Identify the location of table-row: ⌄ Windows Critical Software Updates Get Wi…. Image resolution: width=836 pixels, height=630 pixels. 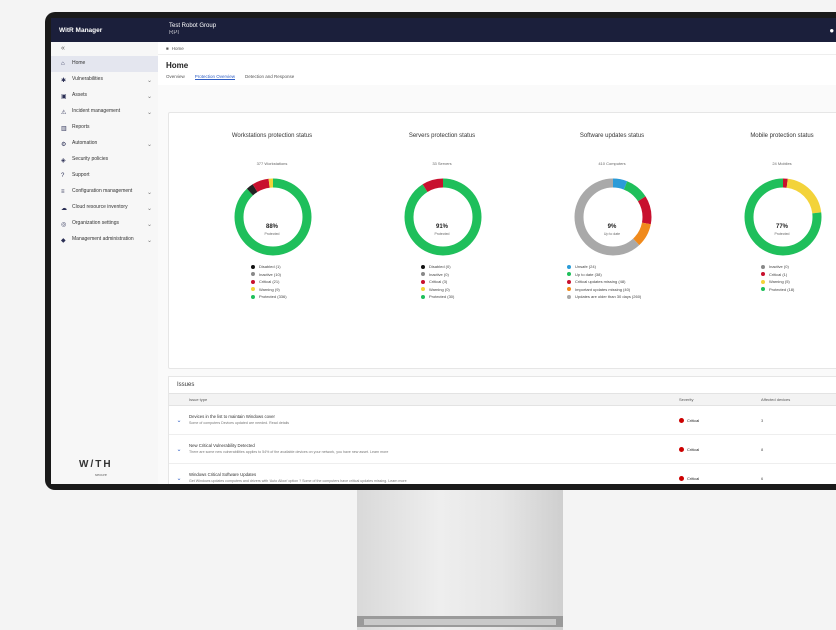
(502, 474).